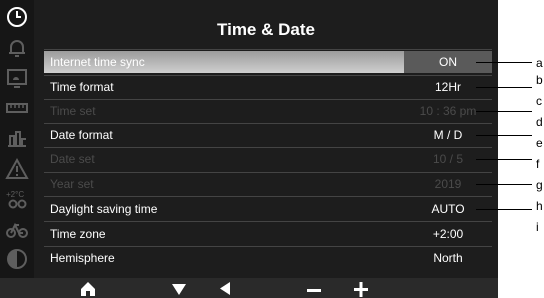 This screenshot has width=544, height=298. Describe the element at coordinates (15, 194) in the screenshot. I see `svg-text: +2°C` at that location.